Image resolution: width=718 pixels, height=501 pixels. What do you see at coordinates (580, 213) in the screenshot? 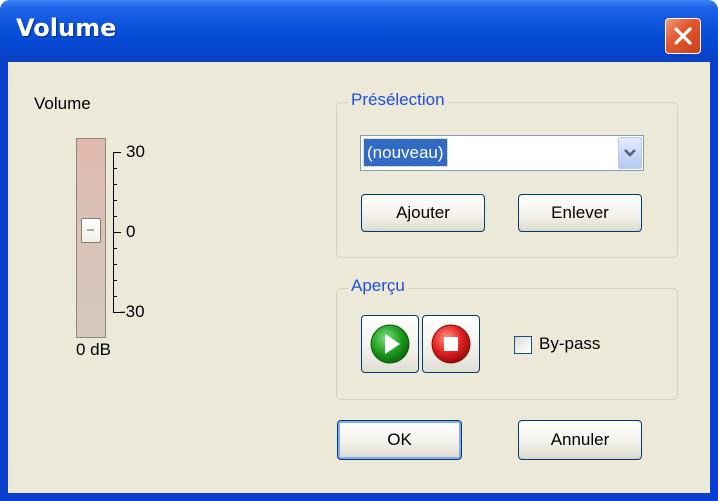
I see `remove-preset-button: Enlever` at bounding box center [580, 213].